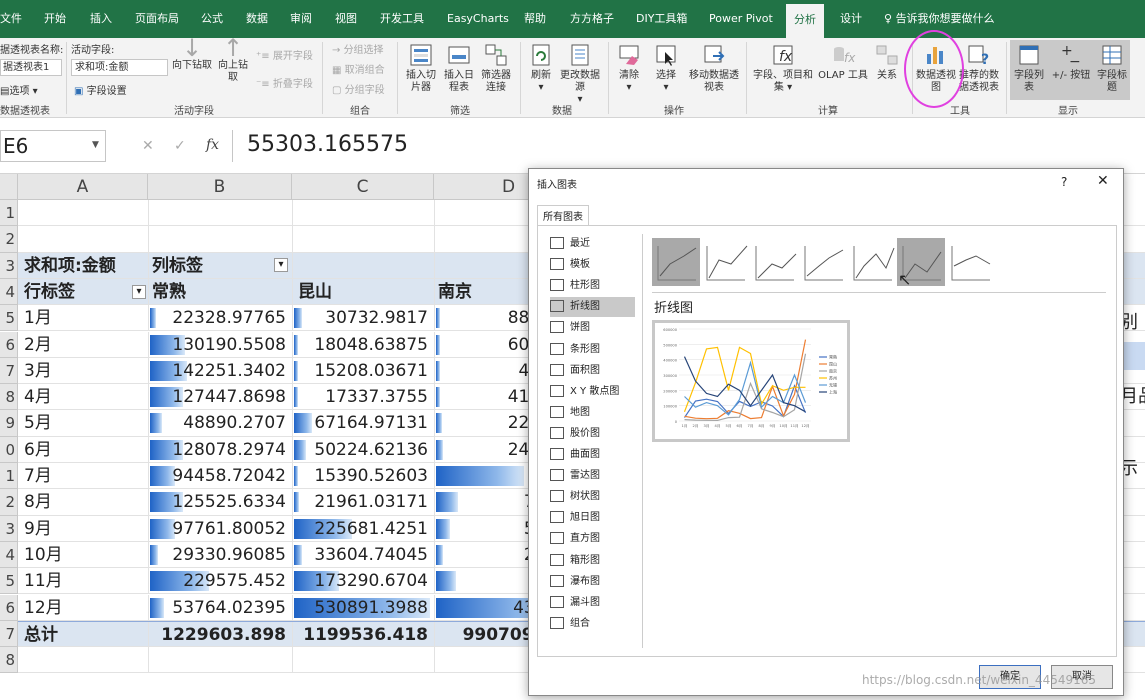 This screenshot has height=700, width=1145. What do you see at coordinates (84, 635) in the screenshot?
I see `grand-total-label: 总计` at bounding box center [84, 635].